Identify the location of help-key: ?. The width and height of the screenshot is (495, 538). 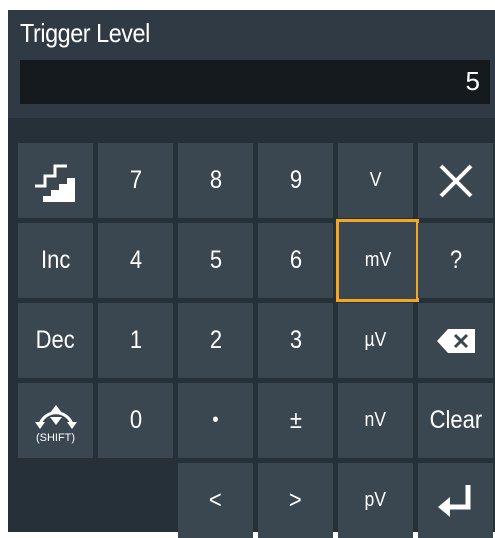
(455, 260).